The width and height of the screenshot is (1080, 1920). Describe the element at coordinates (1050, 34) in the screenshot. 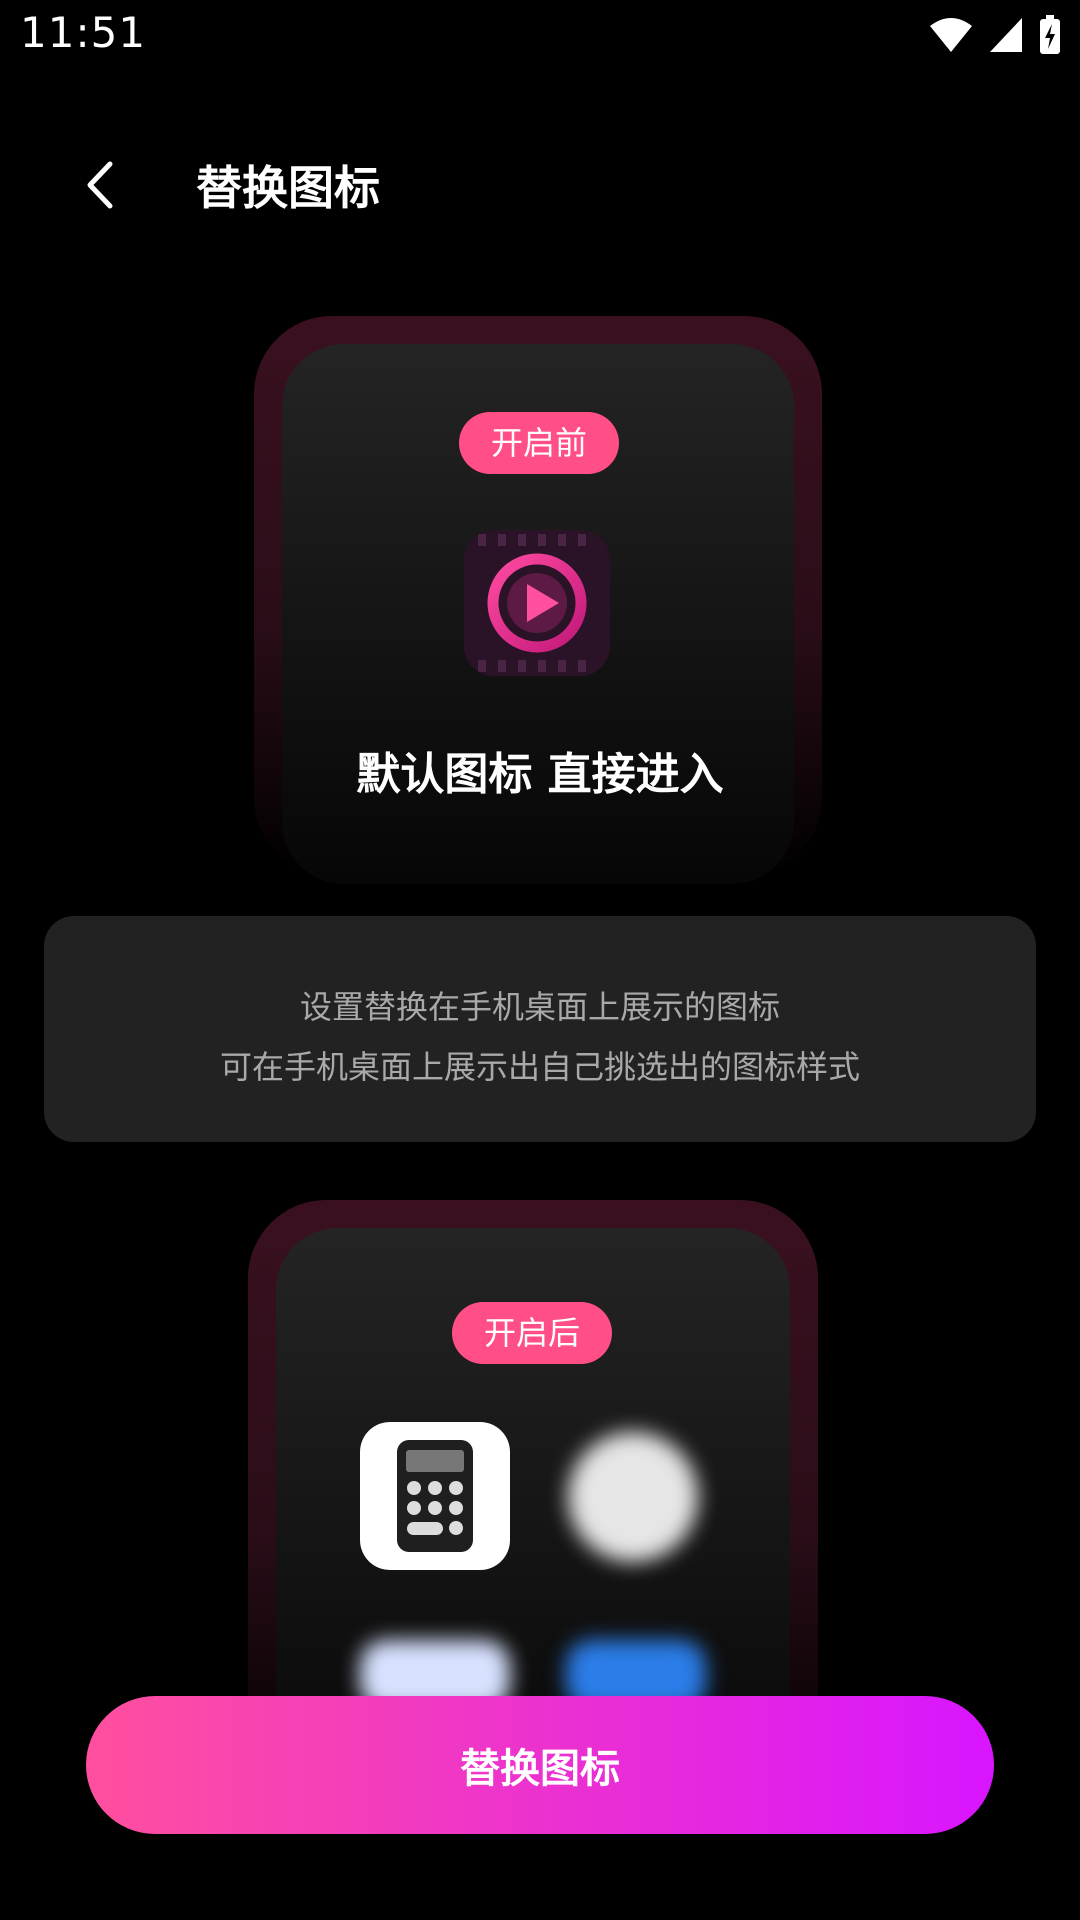

I see `battery-charging-icon` at that location.